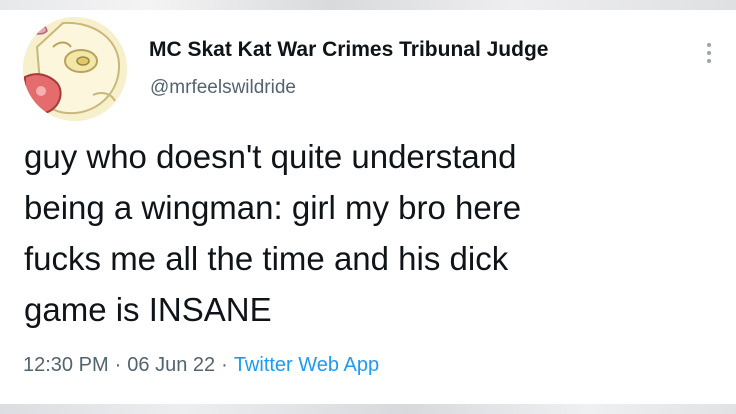  What do you see at coordinates (66, 365) in the screenshot?
I see `tweet-time: 12:30 PM` at bounding box center [66, 365].